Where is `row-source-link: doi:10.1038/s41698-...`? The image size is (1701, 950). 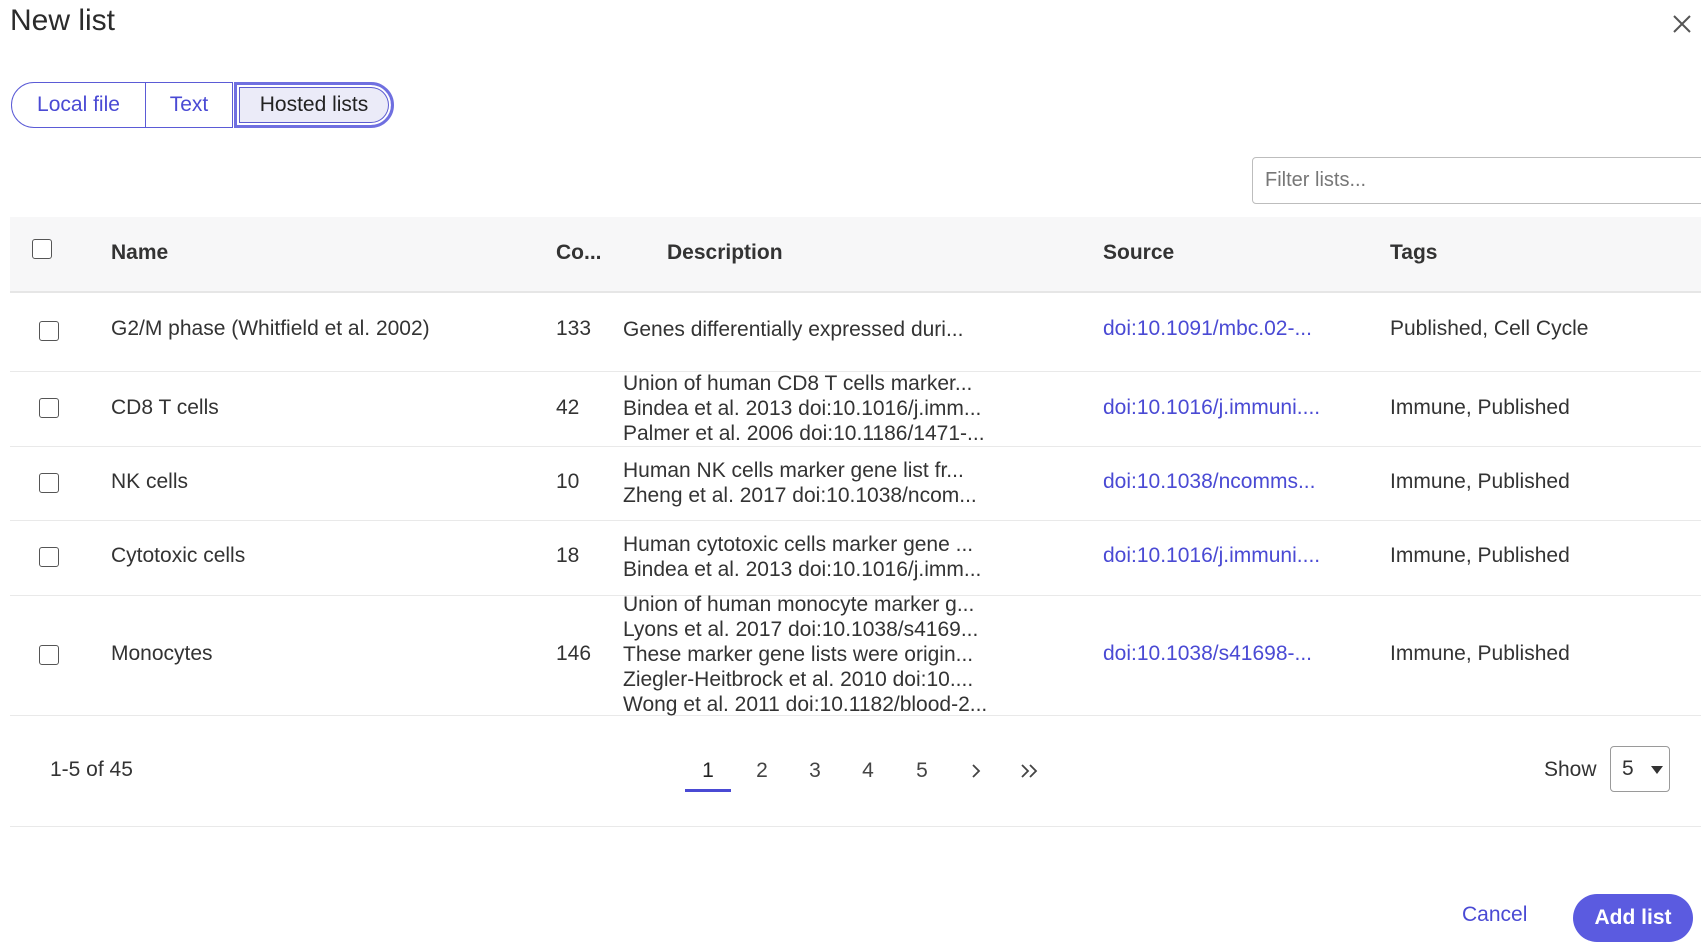 row-source-link: doi:10.1038/s41698-... is located at coordinates (1207, 654).